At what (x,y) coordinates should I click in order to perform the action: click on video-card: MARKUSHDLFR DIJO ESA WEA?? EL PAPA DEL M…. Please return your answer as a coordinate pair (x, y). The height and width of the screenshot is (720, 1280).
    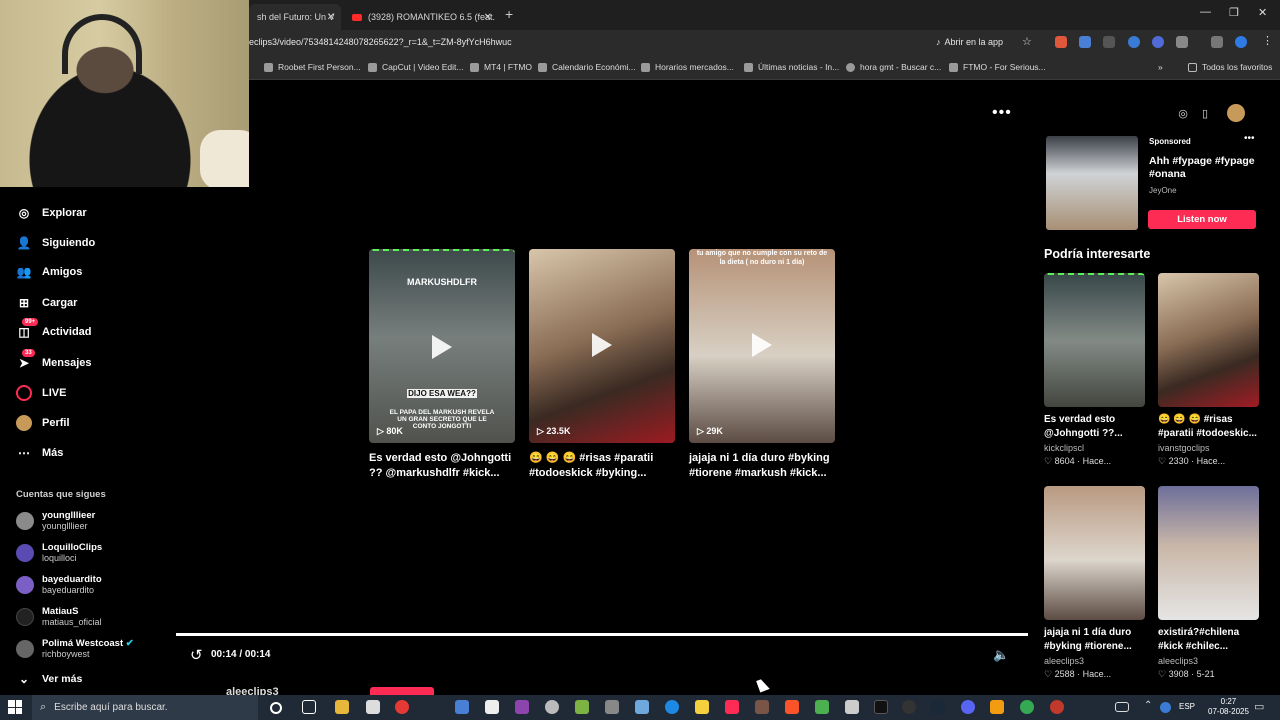
    Looking at the image, I should click on (442, 365).